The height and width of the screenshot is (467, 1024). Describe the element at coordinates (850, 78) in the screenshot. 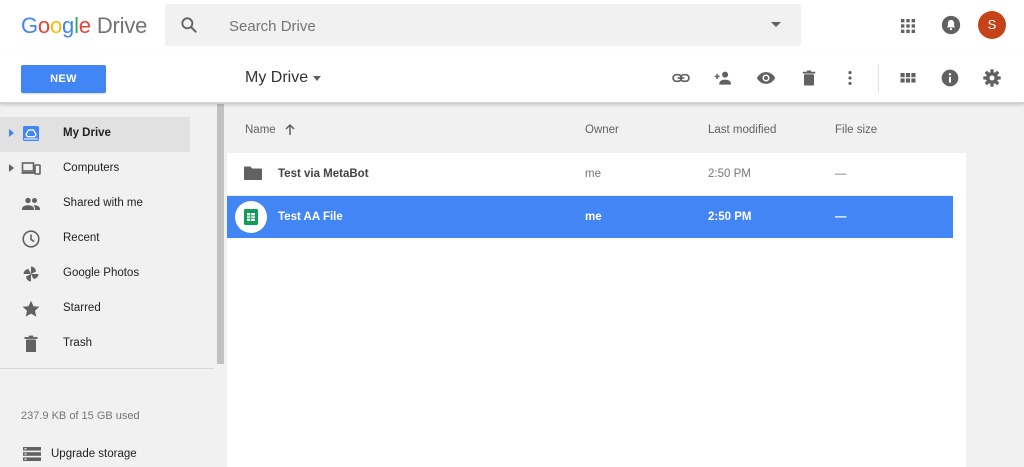

I see `more-vert-icon` at that location.